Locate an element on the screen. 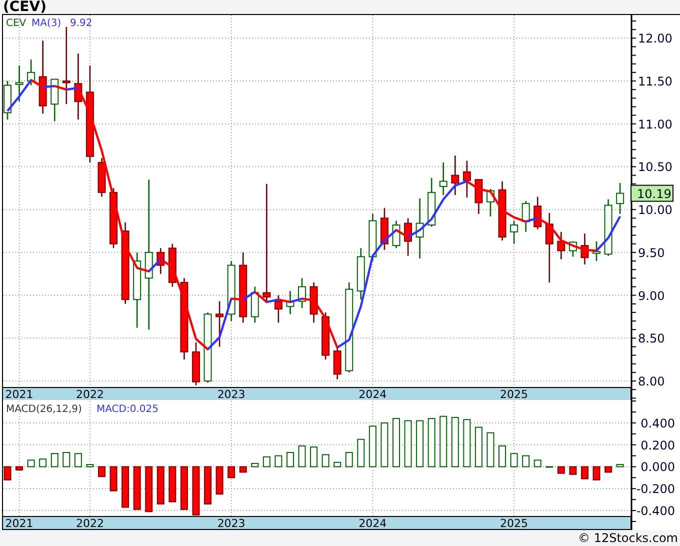 The height and width of the screenshot is (546, 680). axis-label: -0.200 is located at coordinates (655, 489).